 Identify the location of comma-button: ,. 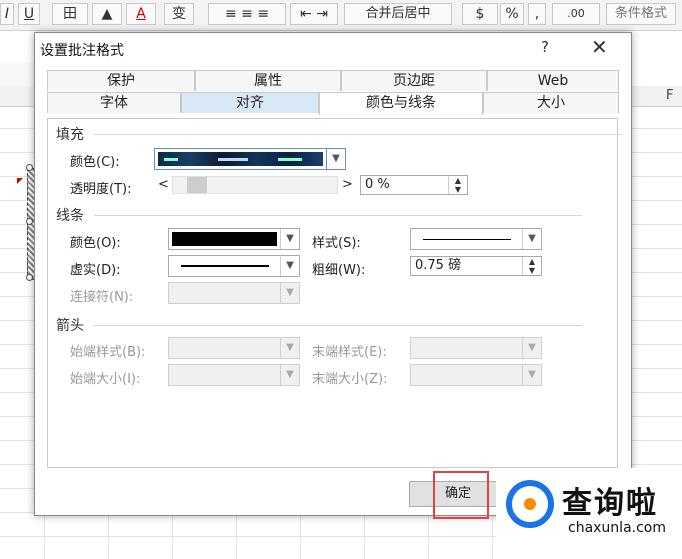
(537, 14).